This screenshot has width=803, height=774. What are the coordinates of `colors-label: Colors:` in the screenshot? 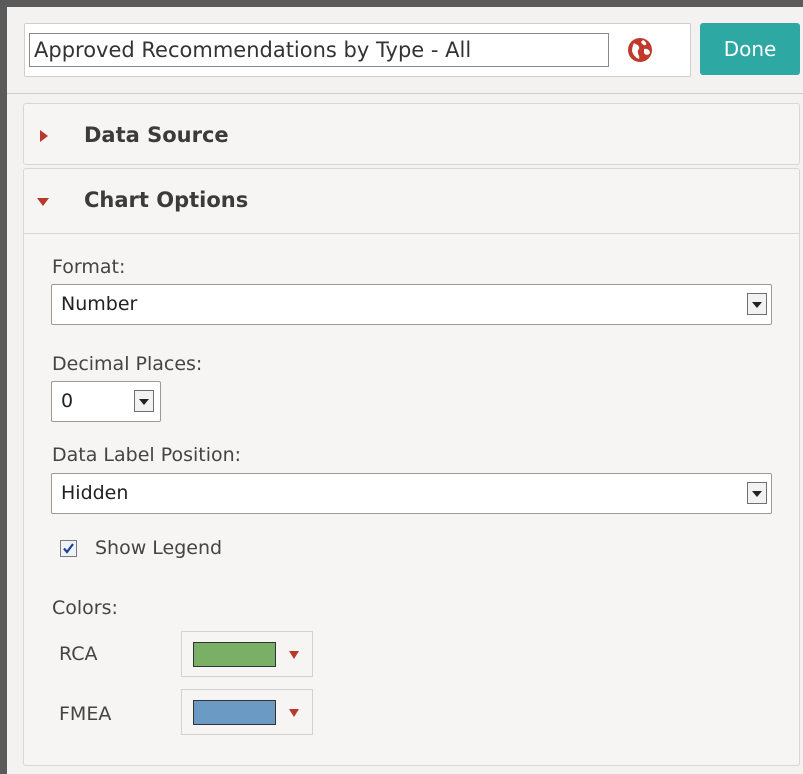 It's located at (85, 608).